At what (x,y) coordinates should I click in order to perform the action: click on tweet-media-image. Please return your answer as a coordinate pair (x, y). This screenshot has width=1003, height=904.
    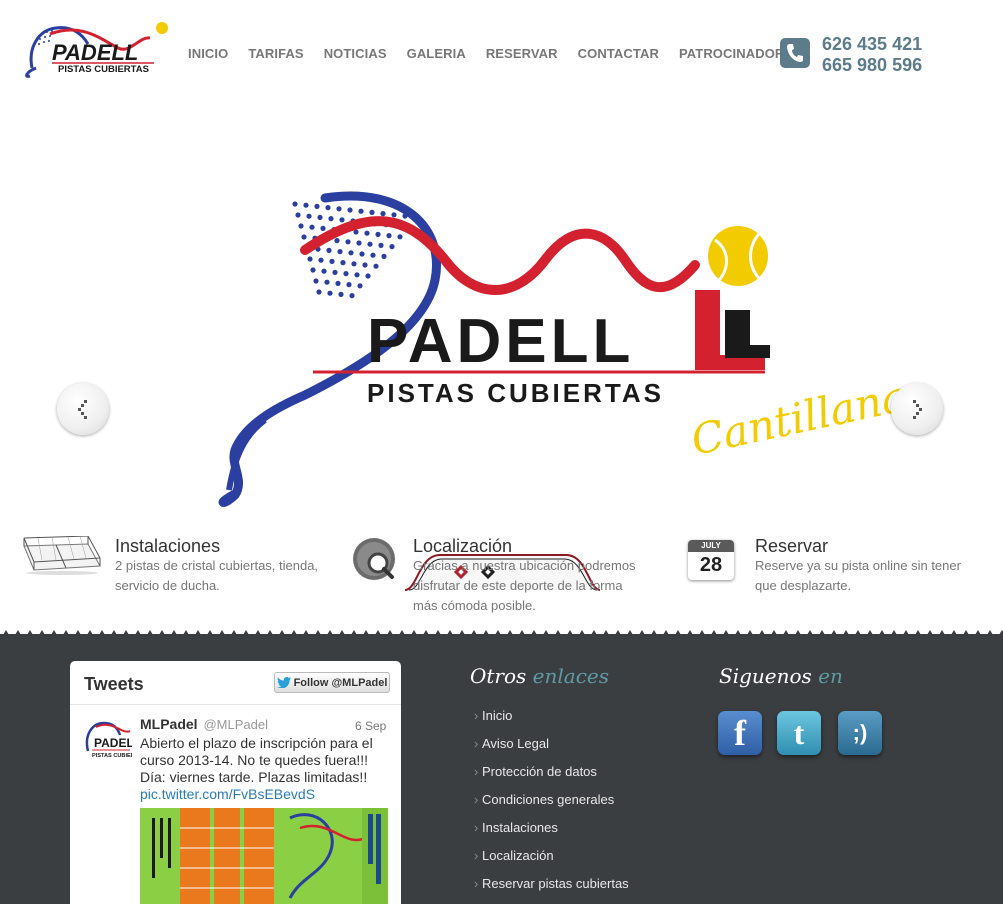
    Looking at the image, I should click on (264, 856).